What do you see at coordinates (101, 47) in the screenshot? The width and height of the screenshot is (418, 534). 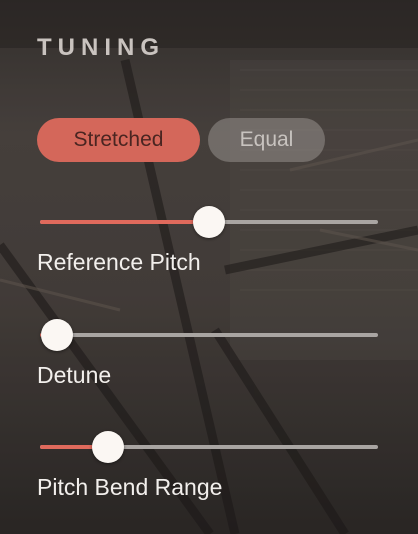 I see `panel-title: TUNING` at bounding box center [101, 47].